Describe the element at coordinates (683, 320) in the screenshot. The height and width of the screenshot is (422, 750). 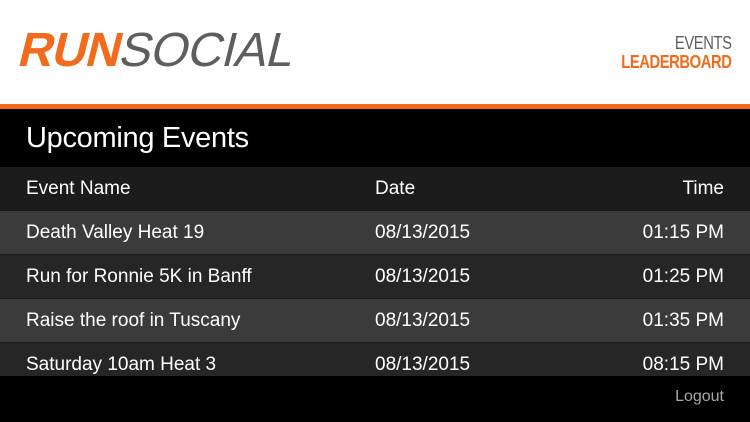
I see `event-time-cell: 01:35 PM` at that location.